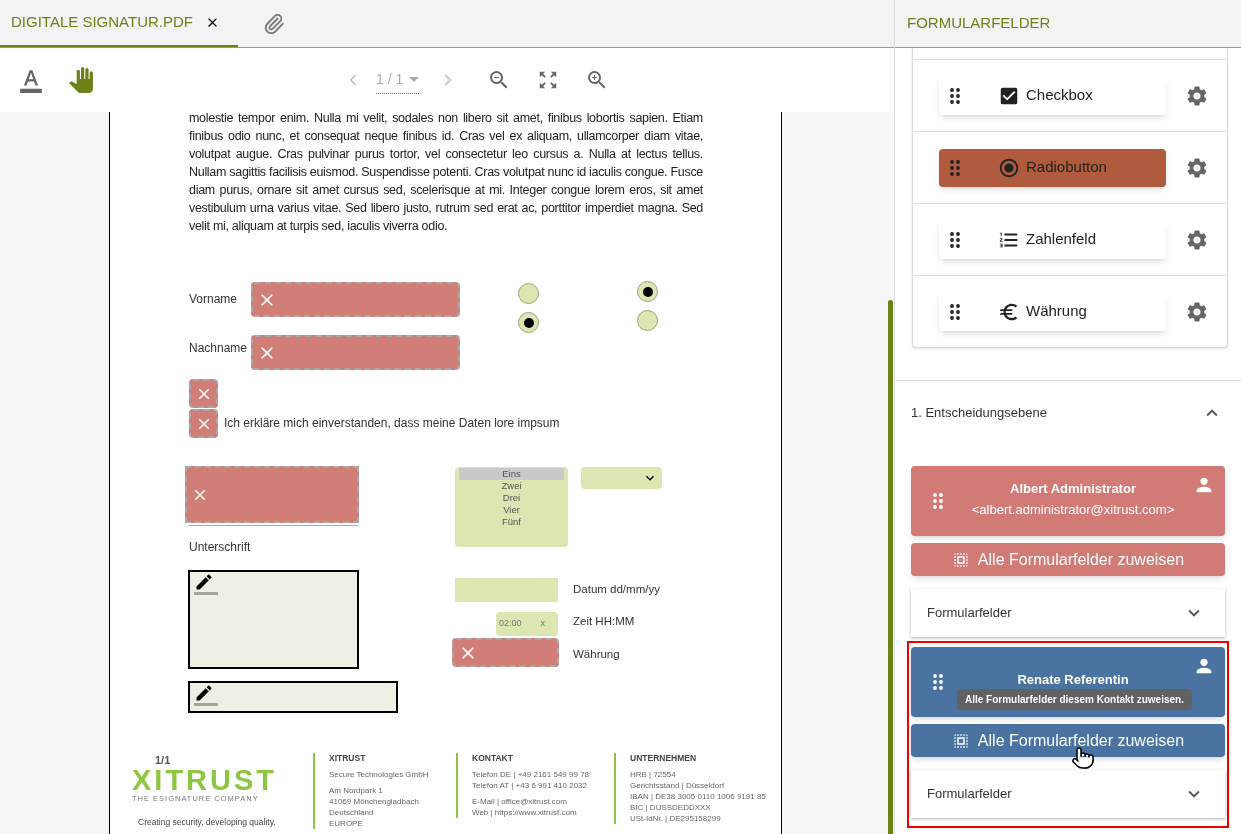 The width and height of the screenshot is (1241, 834). I want to click on text-tool-icon, so click(31, 80).